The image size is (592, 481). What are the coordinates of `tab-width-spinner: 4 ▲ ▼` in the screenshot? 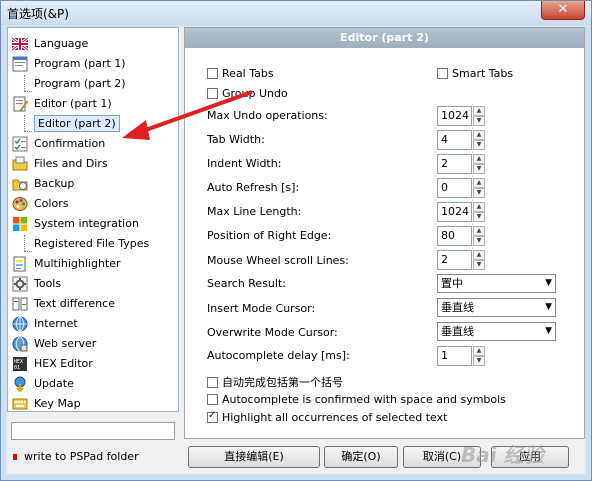 It's located at (461, 140).